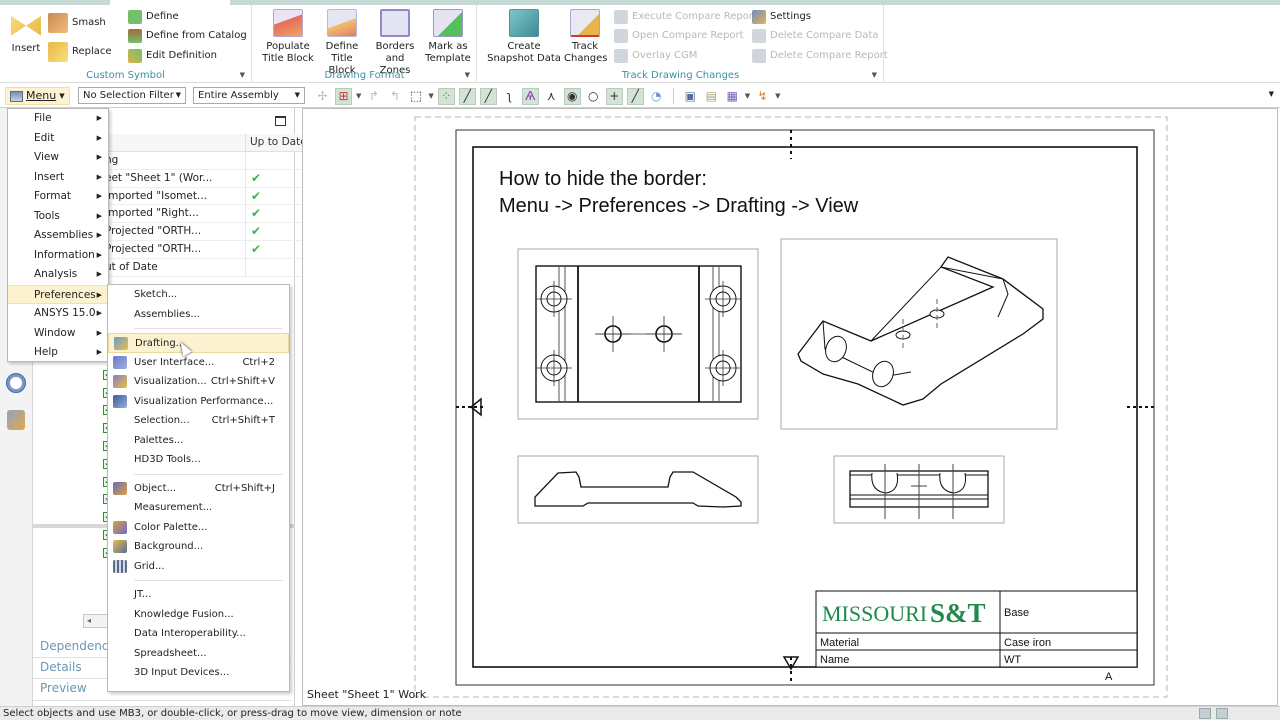 The width and height of the screenshot is (1280, 720). I want to click on maximize-icon, so click(280, 121).